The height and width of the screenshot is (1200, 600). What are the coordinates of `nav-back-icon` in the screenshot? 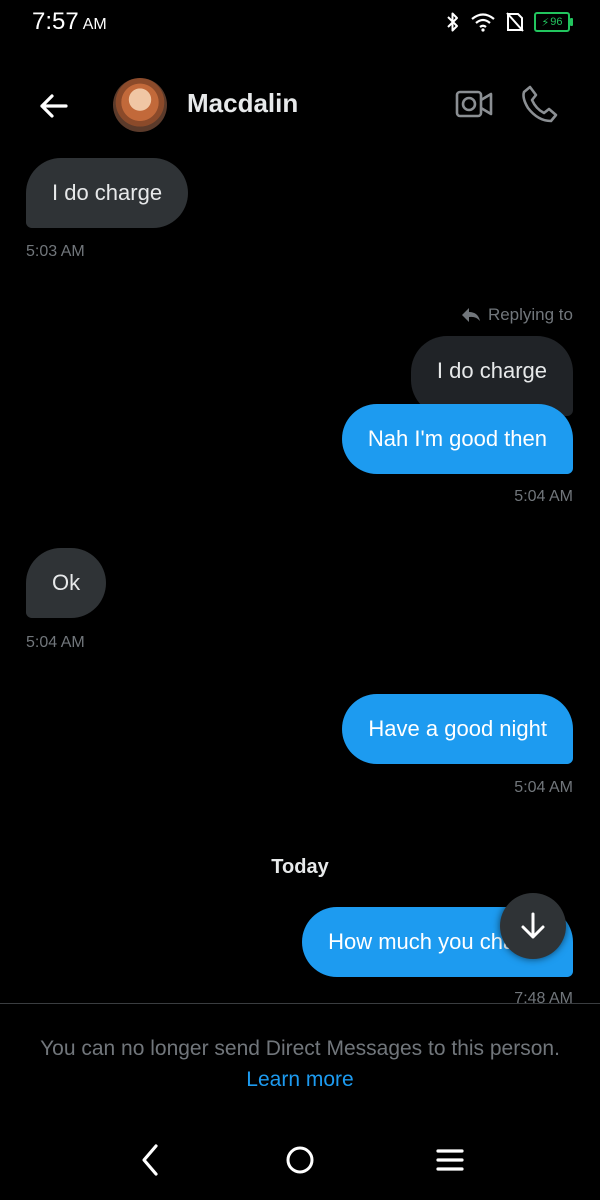 It's located at (151, 1160).